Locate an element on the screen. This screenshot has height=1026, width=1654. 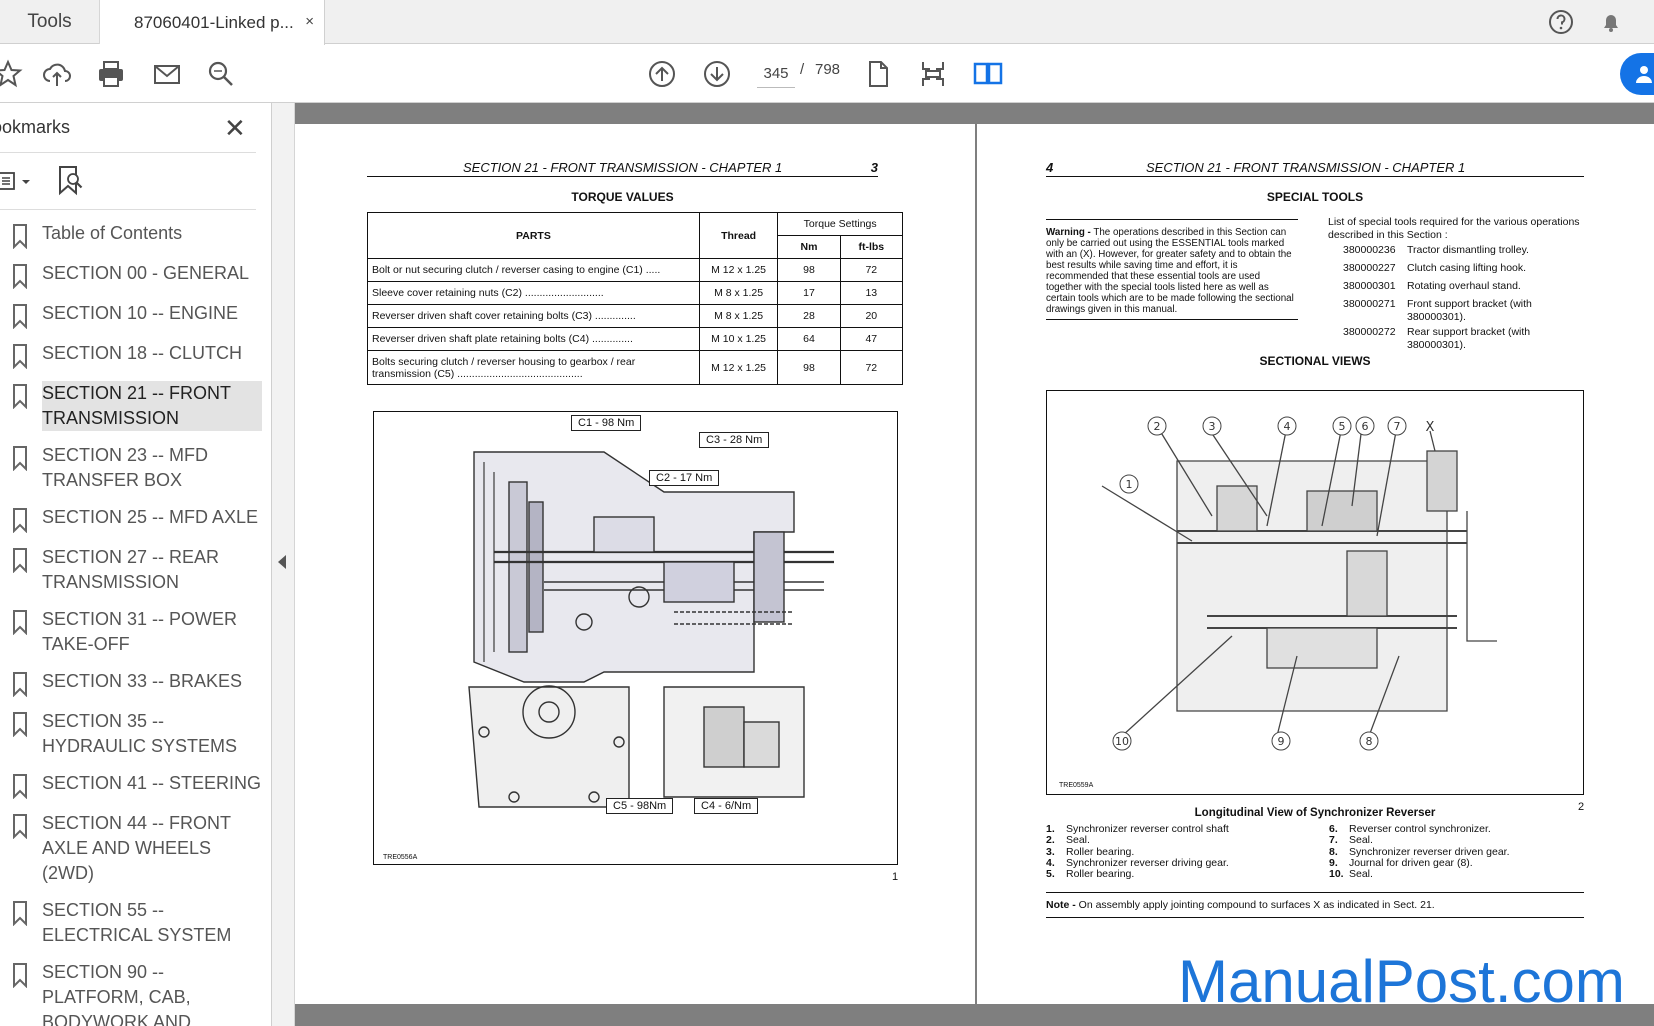
tool-desc: Tractor dismantling trolley. is located at coordinates (1468, 250).